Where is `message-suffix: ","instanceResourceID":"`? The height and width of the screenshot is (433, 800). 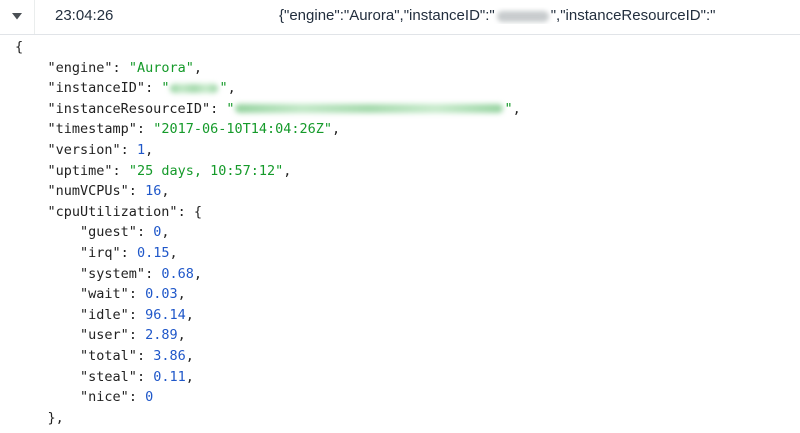
message-suffix: ","instanceResourceID":" is located at coordinates (633, 15).